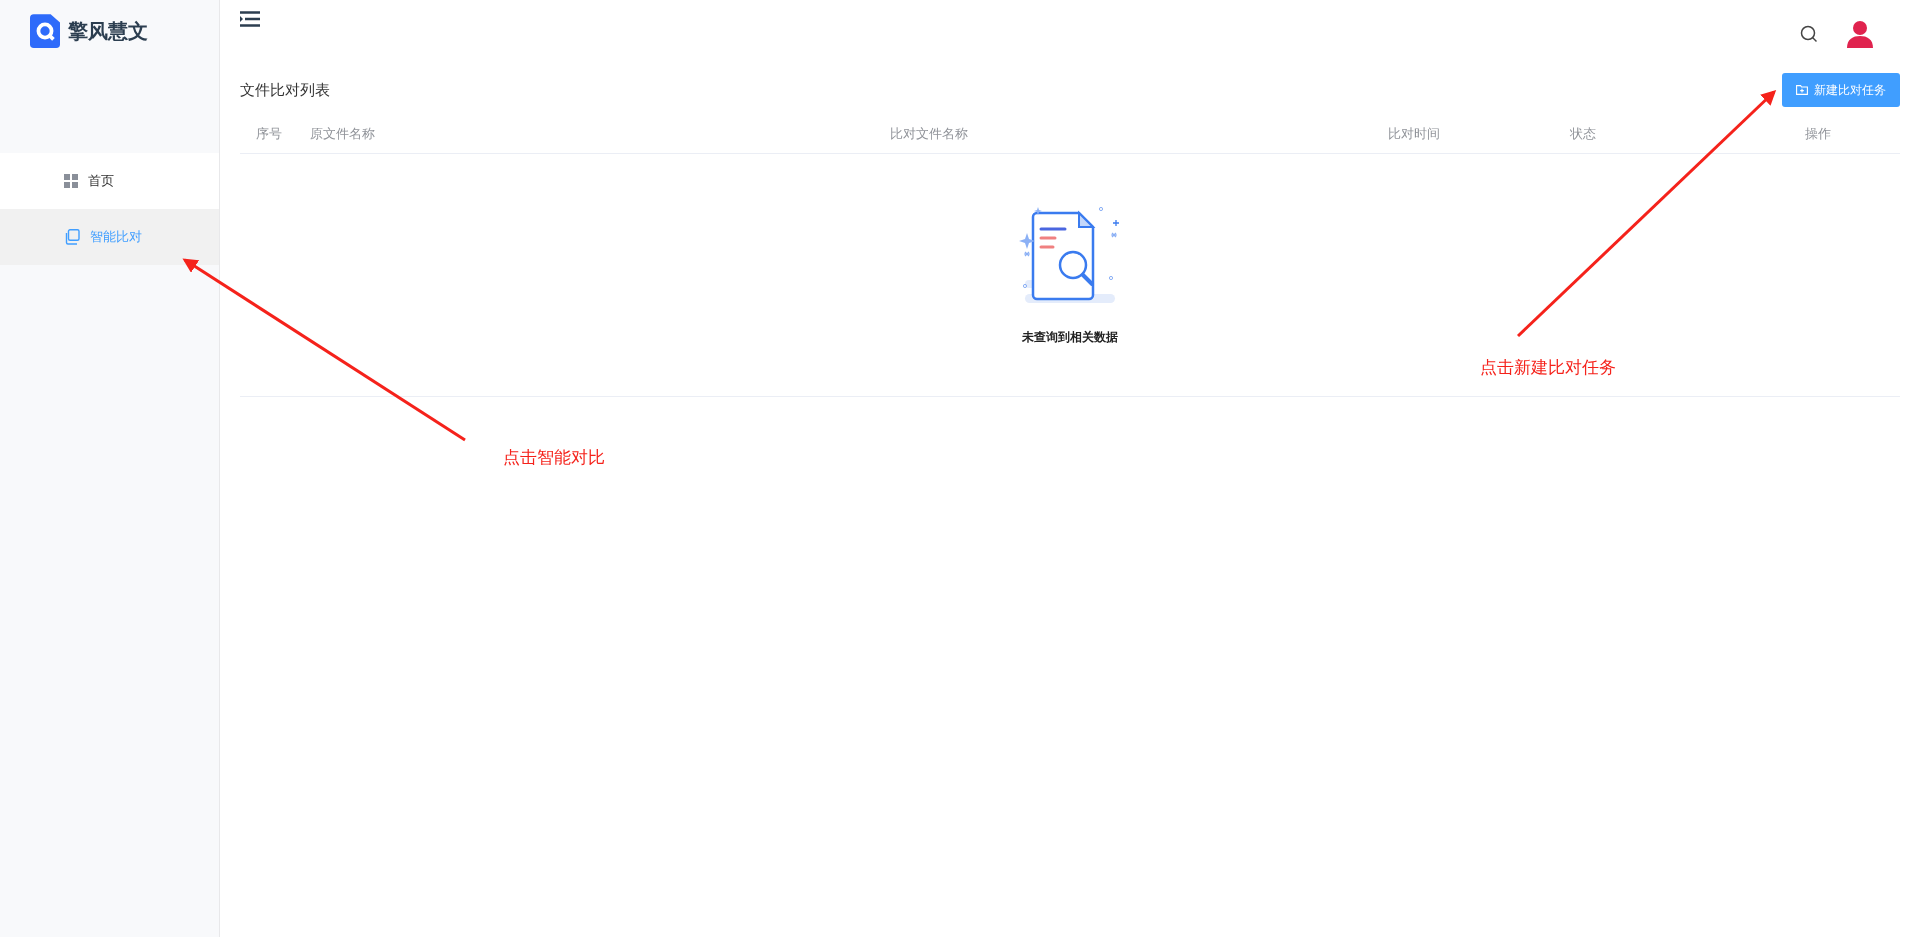 This screenshot has height=937, width=1920. Describe the element at coordinates (1802, 90) in the screenshot. I see `folder-plus-icon` at that location.